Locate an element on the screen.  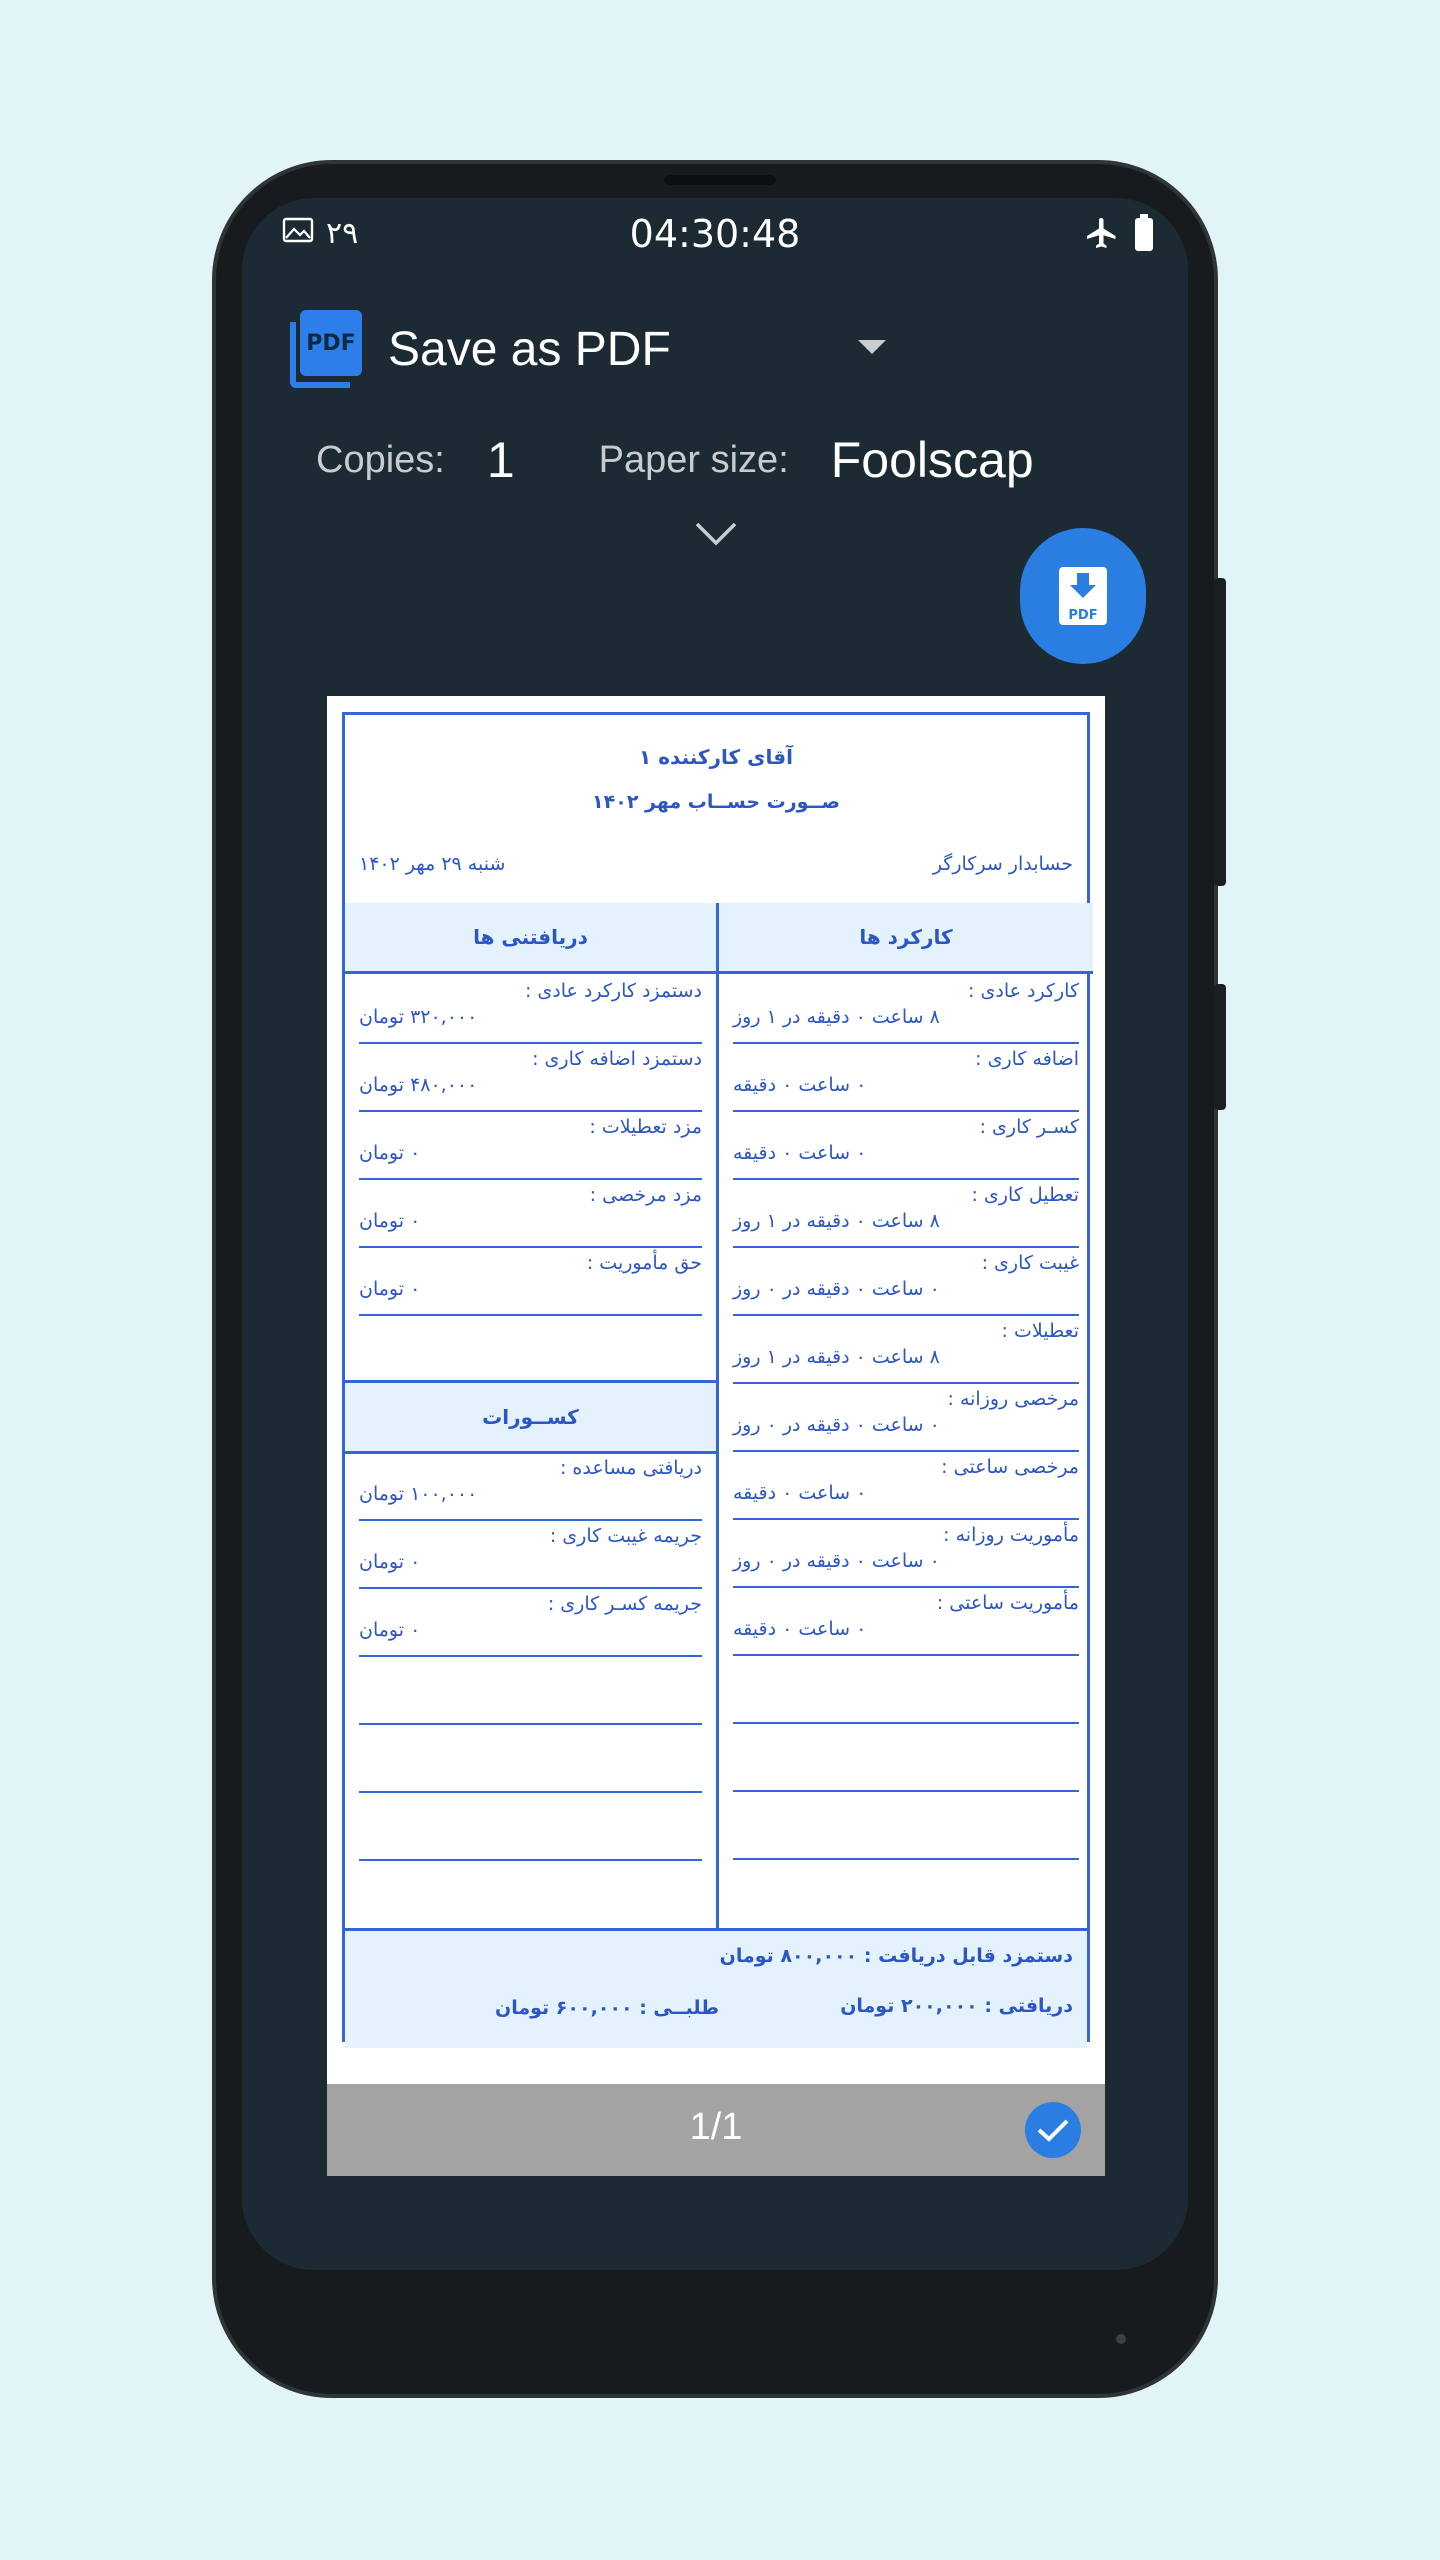
row-label: دستمزد کارکرد عادی : is located at coordinates (613, 991).